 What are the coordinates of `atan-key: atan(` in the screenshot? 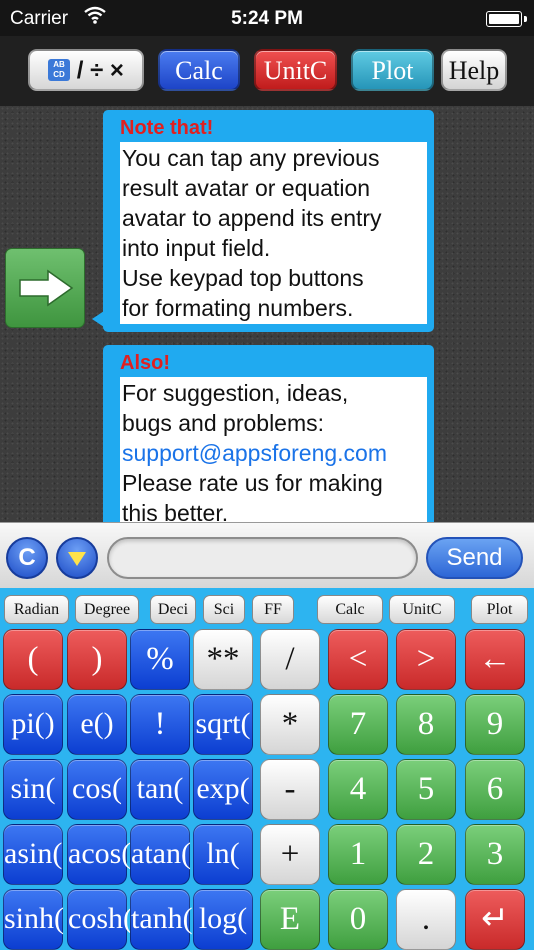 It's located at (160, 854).